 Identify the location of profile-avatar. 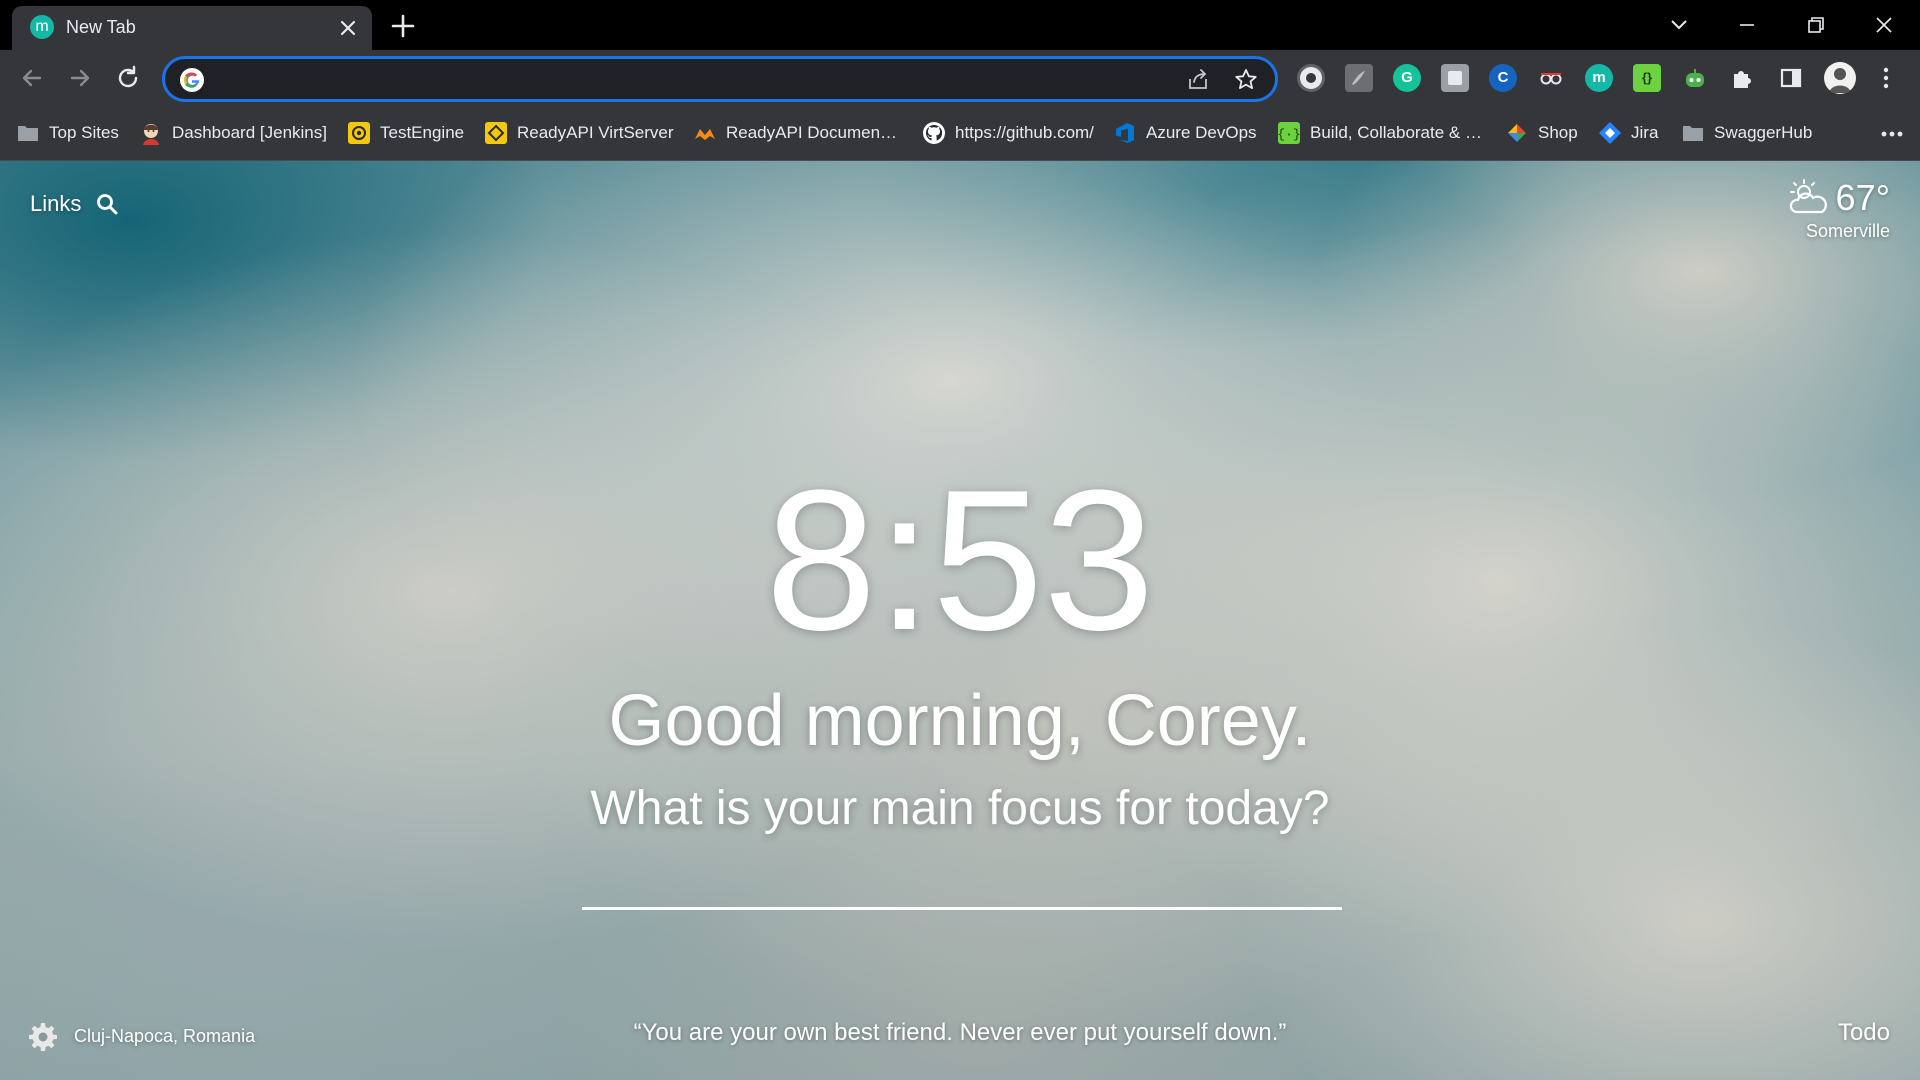
(1840, 78).